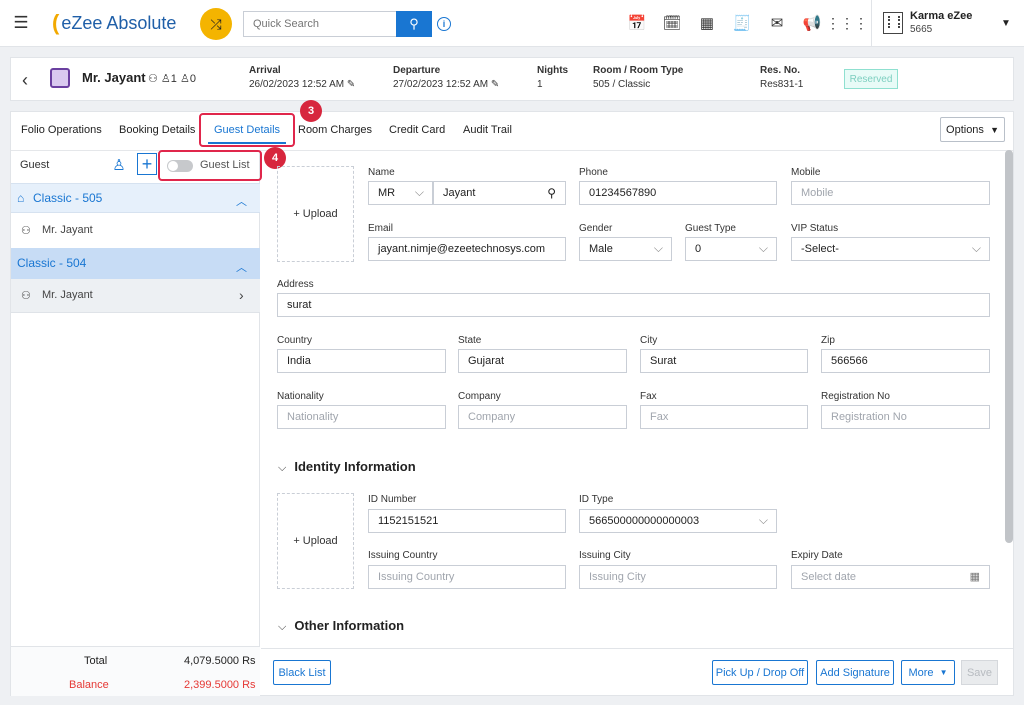  What do you see at coordinates (890, 249) in the screenshot?
I see `vip-status-select: -Select-` at bounding box center [890, 249].